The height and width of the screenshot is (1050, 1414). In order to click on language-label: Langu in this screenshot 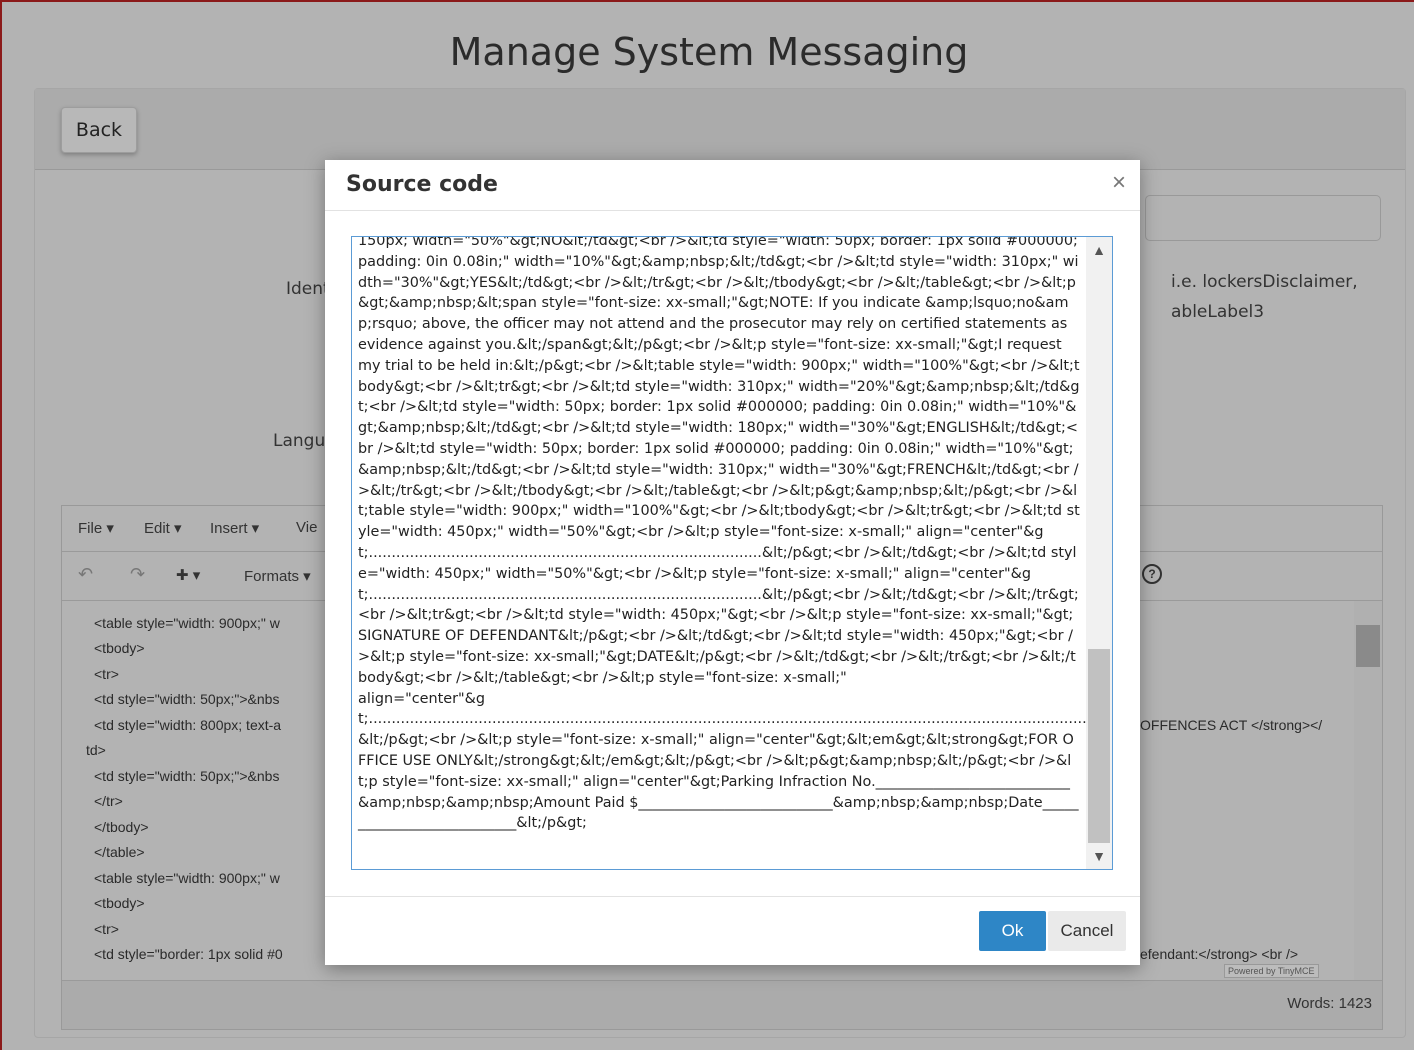, I will do `click(299, 441)`.